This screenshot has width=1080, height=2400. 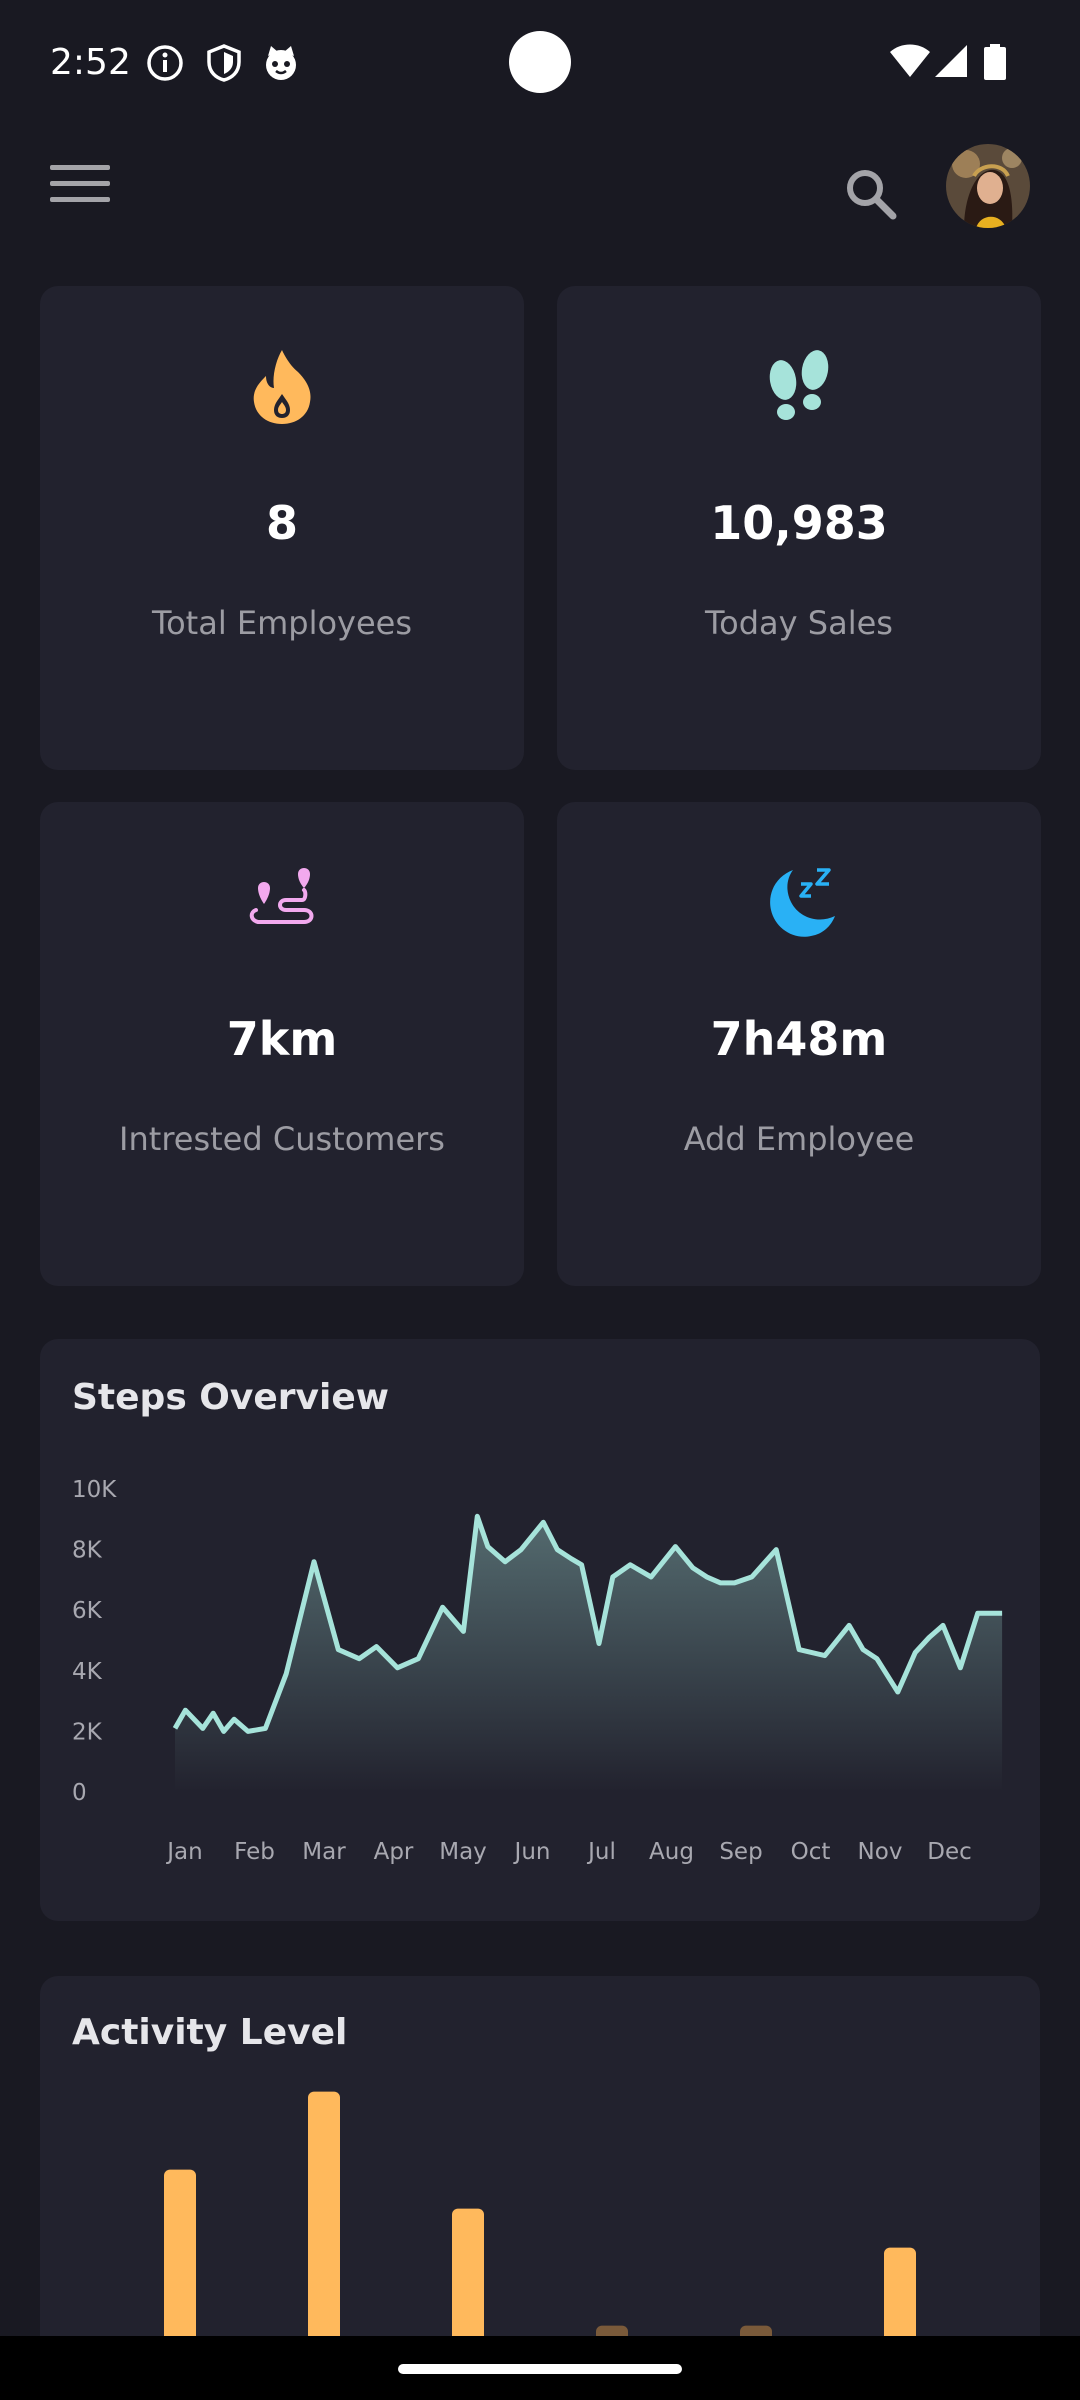 I want to click on stat-value: 8, so click(x=281, y=523).